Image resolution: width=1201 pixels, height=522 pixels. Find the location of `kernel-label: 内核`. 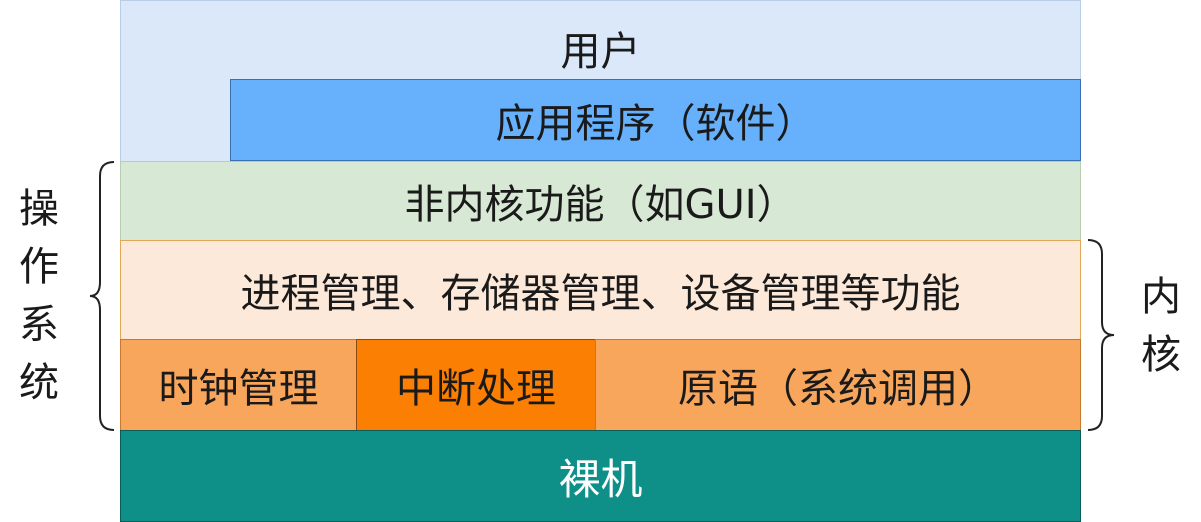

kernel-label: 内核 is located at coordinates (1161, 326).